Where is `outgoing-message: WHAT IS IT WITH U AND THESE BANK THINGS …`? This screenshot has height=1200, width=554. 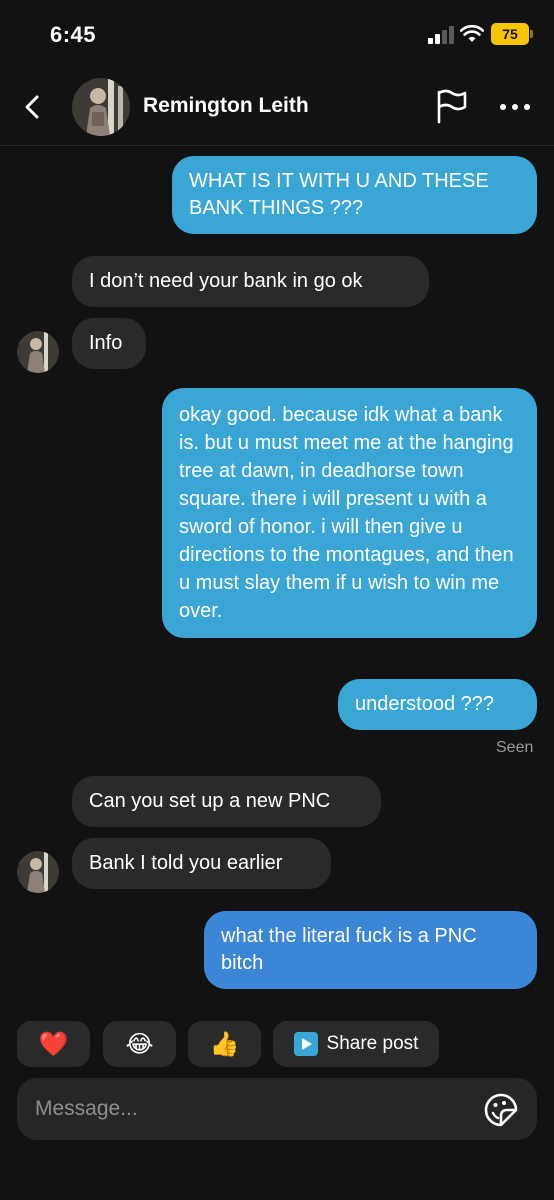
outgoing-message: WHAT IS IT WITH U AND THESE BANK THINGS … is located at coordinates (354, 195).